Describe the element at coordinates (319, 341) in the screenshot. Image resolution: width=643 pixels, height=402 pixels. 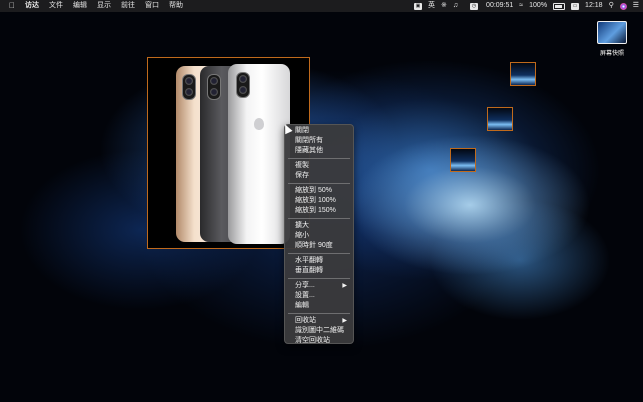
I see `menu-item-empty-trash: 清空回收站` at that location.